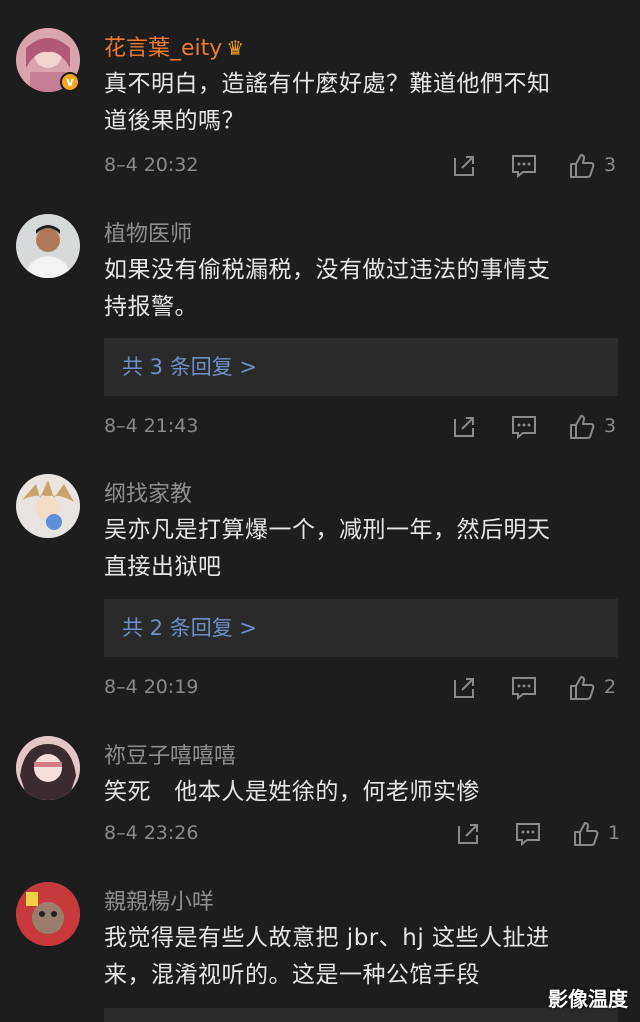 The height and width of the screenshot is (1022, 640). What do you see at coordinates (174, 46) in the screenshot?
I see `username: 花言葉_eity ♛` at bounding box center [174, 46].